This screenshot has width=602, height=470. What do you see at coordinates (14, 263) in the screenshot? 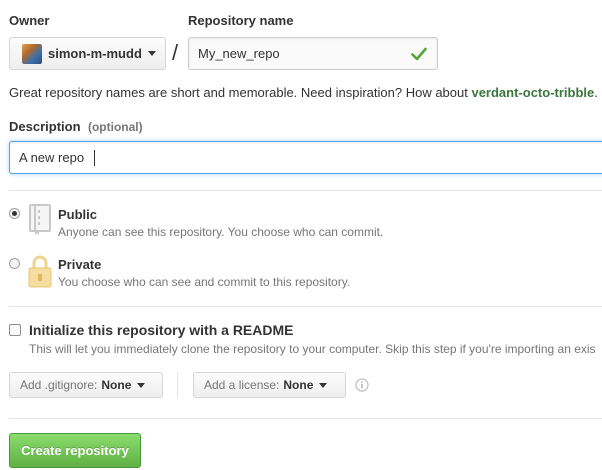
I see `private-radio` at bounding box center [14, 263].